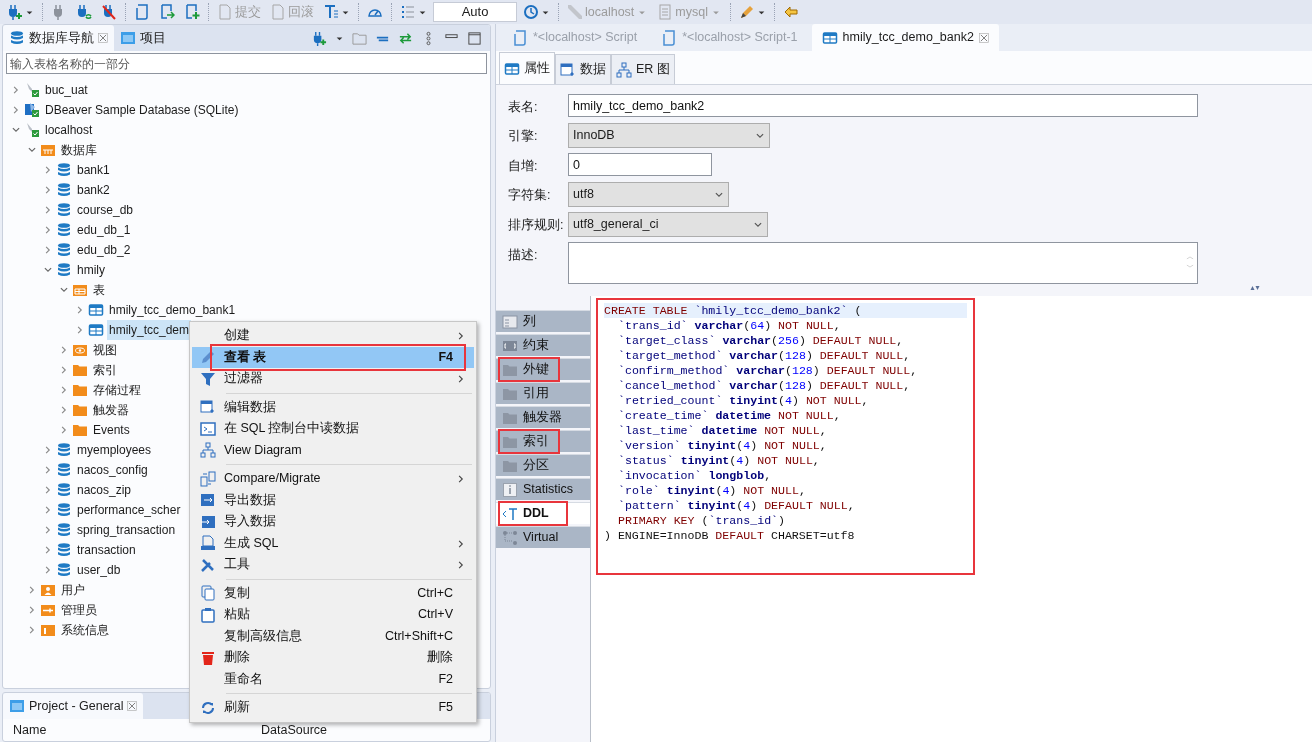 This screenshot has height=742, width=1312. Describe the element at coordinates (79, 610) in the screenshot. I see `tree-item: 管理员` at that location.